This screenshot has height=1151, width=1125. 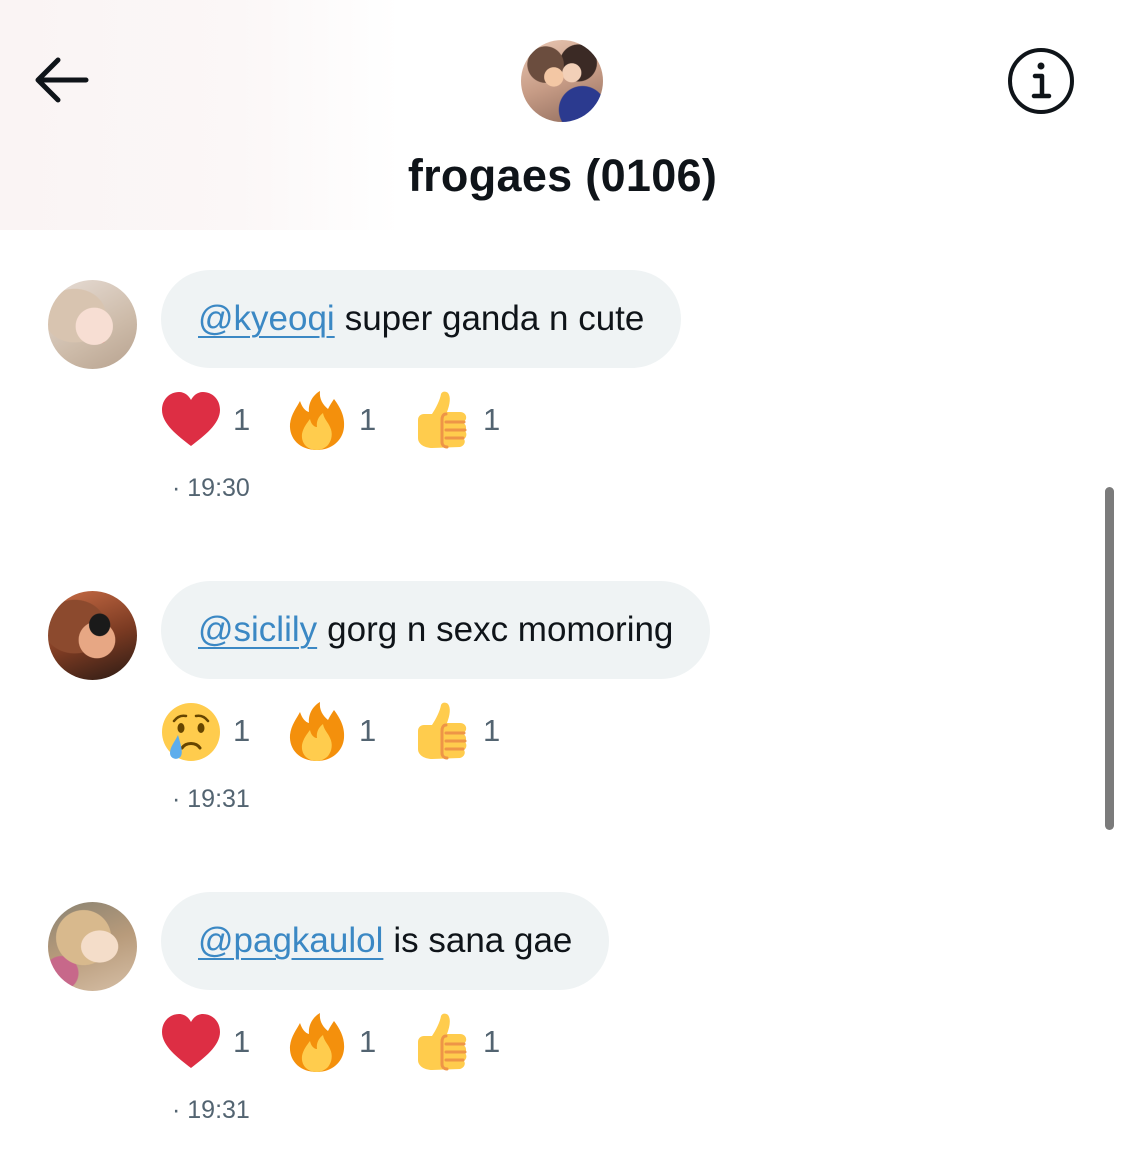 What do you see at coordinates (1109, 658) in the screenshot?
I see `scrollbar` at bounding box center [1109, 658].